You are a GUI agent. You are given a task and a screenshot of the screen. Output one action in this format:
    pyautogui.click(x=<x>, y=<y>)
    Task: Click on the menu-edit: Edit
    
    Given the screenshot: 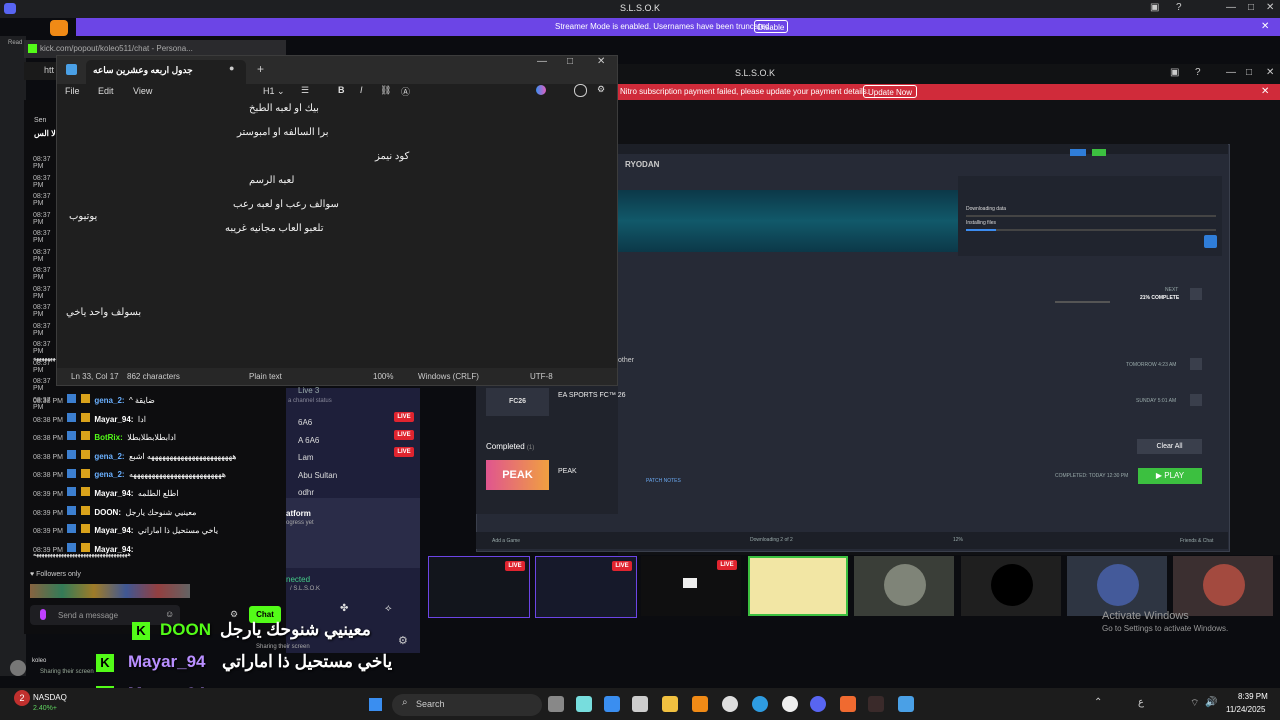 What is the action you would take?
    pyautogui.click(x=106, y=91)
    